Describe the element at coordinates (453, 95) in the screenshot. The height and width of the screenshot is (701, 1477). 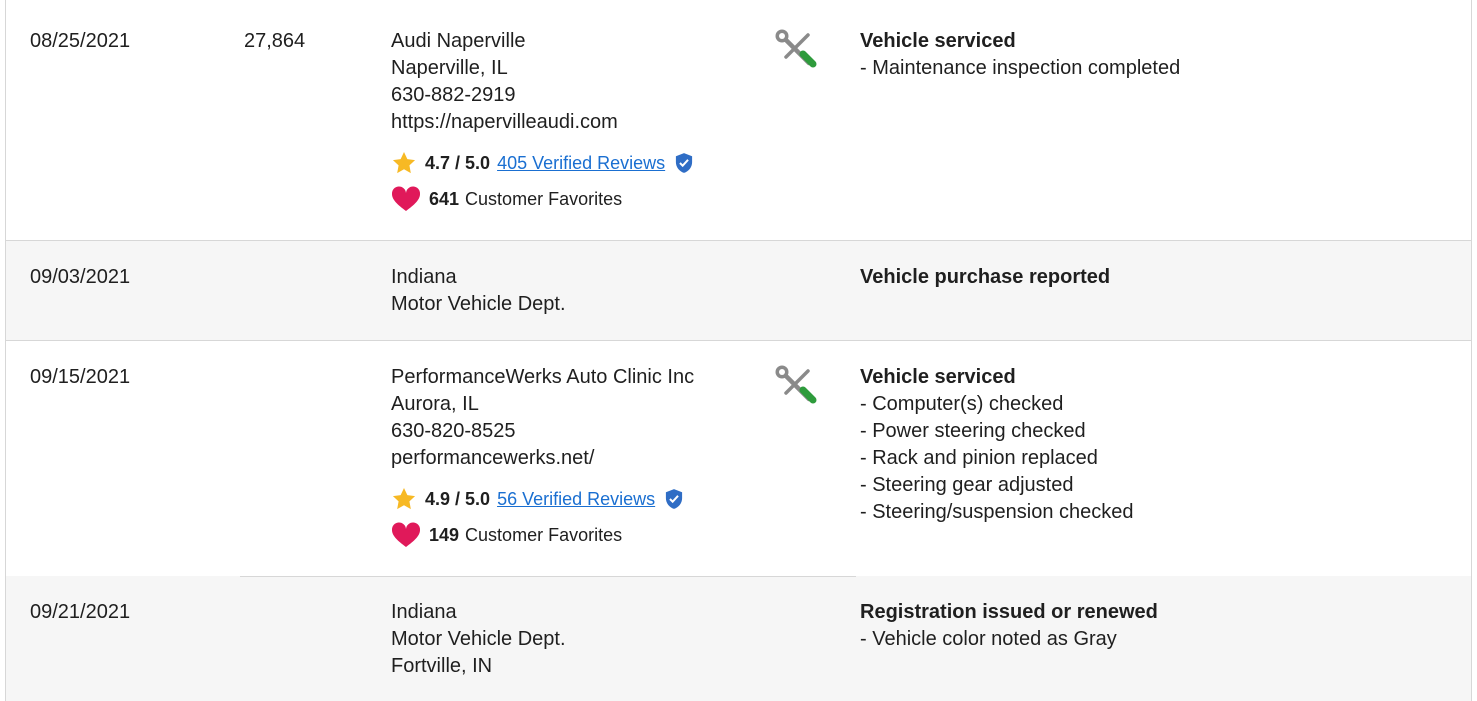
I see `source-phone: 630-882-2919` at that location.